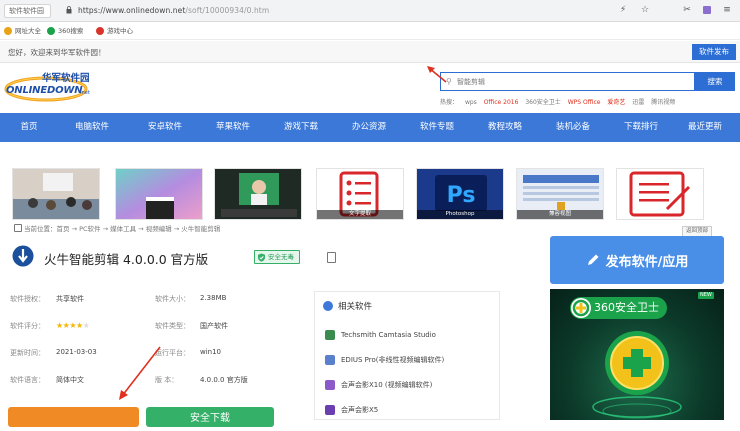 The height and width of the screenshot is (431, 740). I want to click on rating-stars: ★★★★★, so click(73, 325).